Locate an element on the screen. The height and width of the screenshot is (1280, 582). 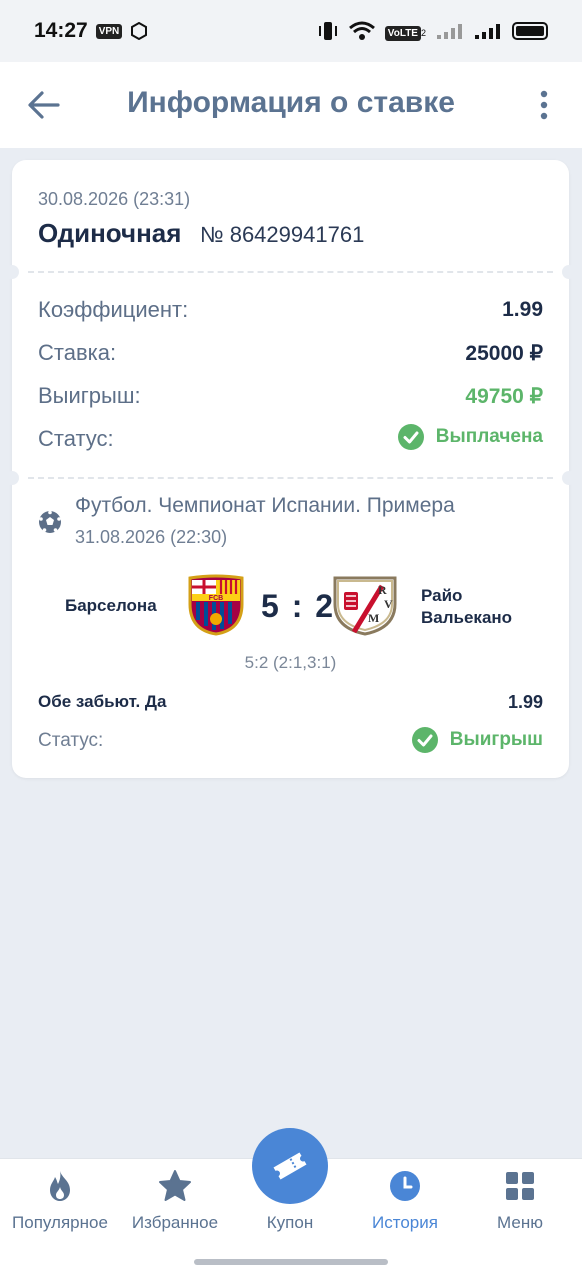
divider is located at coordinates (290, 272).